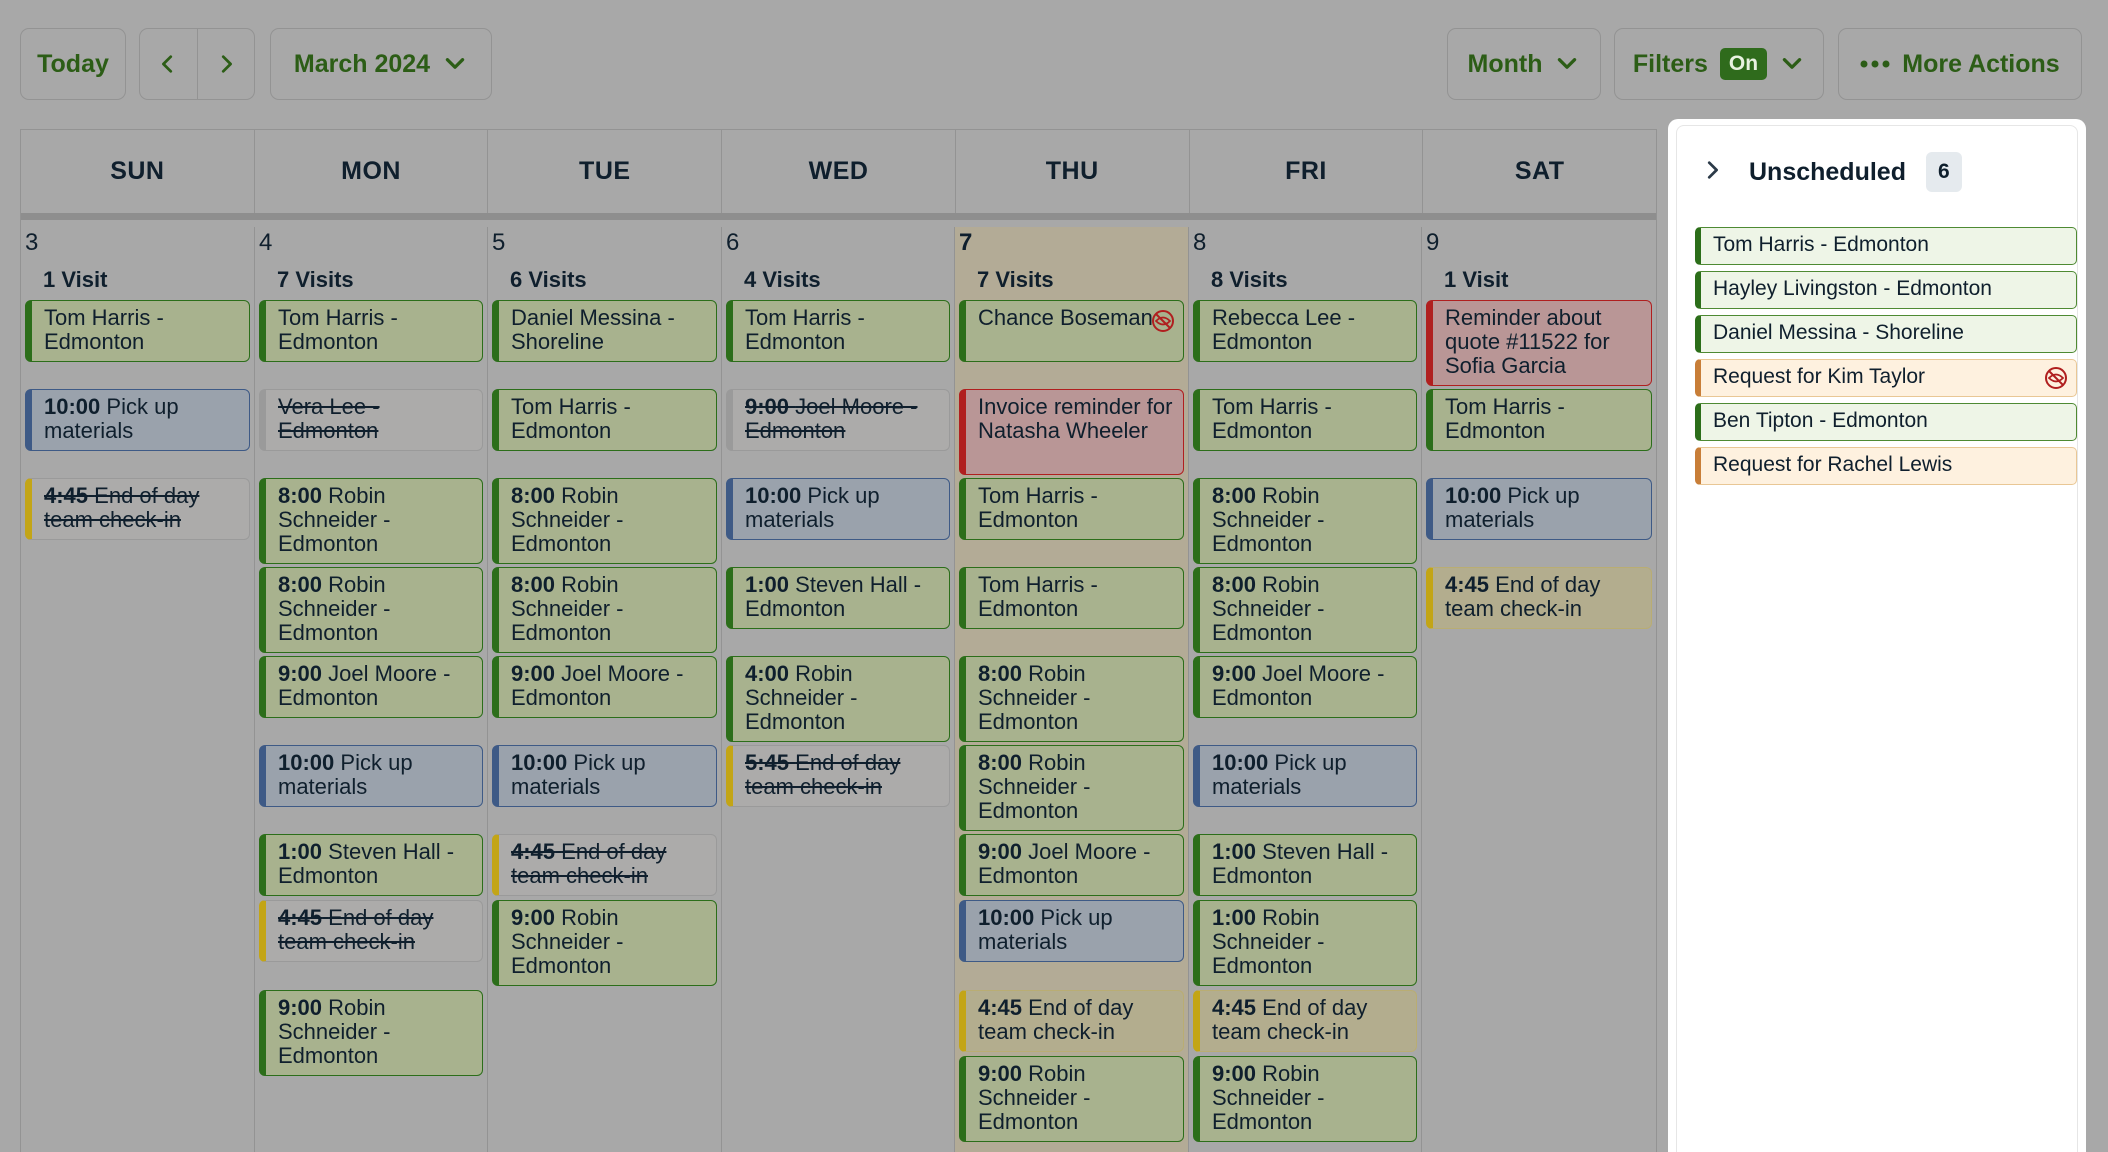 Image resolution: width=2108 pixels, height=1152 pixels. Describe the element at coordinates (1886, 466) in the screenshot. I see `unscheduled-request-item: Request for Rachel Lewis` at that location.